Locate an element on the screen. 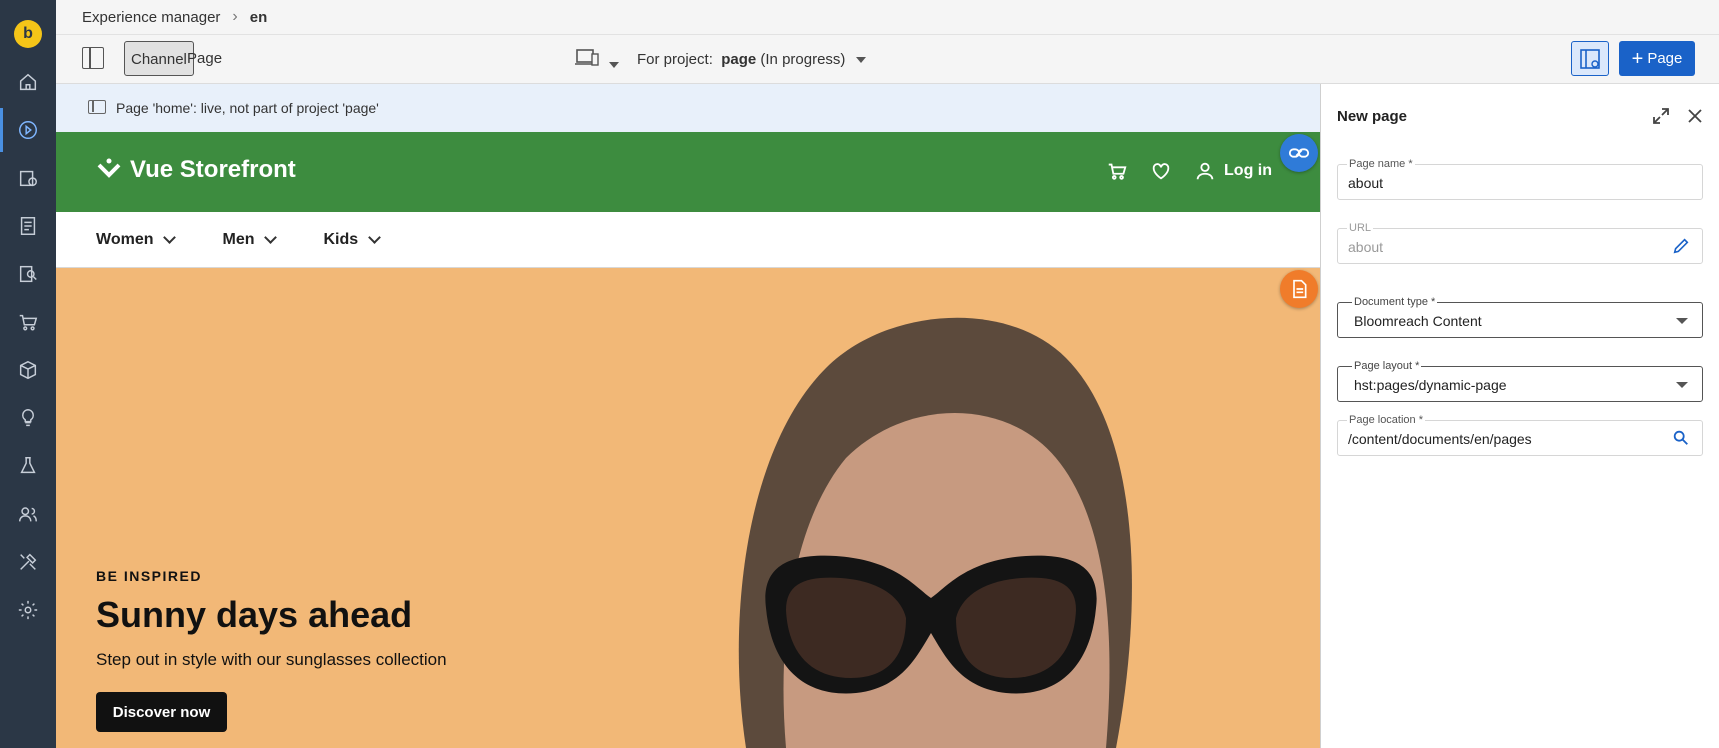 This screenshot has width=1719, height=748. nav-item-women: Women is located at coordinates (136, 239).